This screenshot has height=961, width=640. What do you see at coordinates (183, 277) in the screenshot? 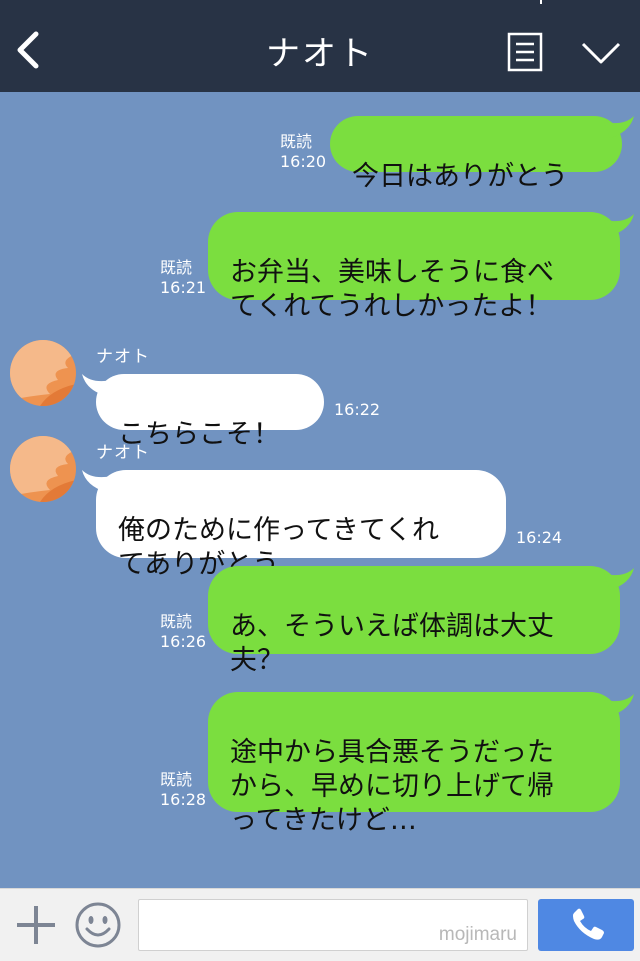
I see `read-receipt: 既読 16:21` at bounding box center [183, 277].